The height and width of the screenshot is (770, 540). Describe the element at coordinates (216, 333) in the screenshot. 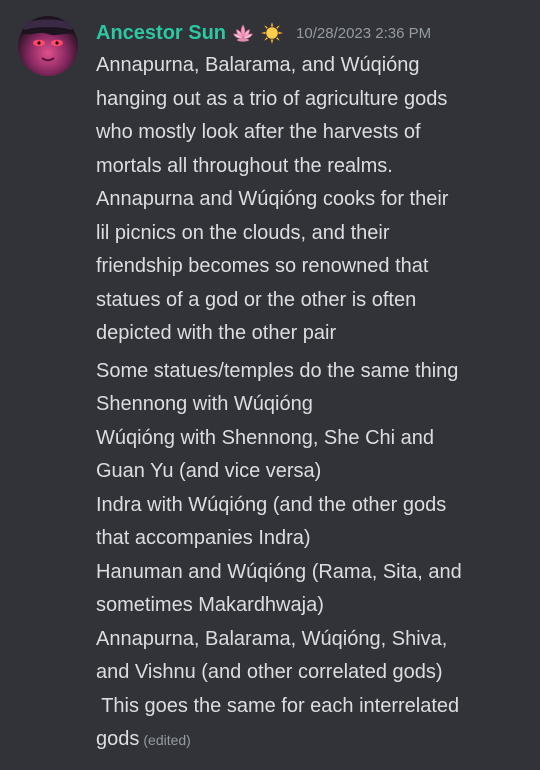

I see `message-line: depicted with the other pair` at that location.